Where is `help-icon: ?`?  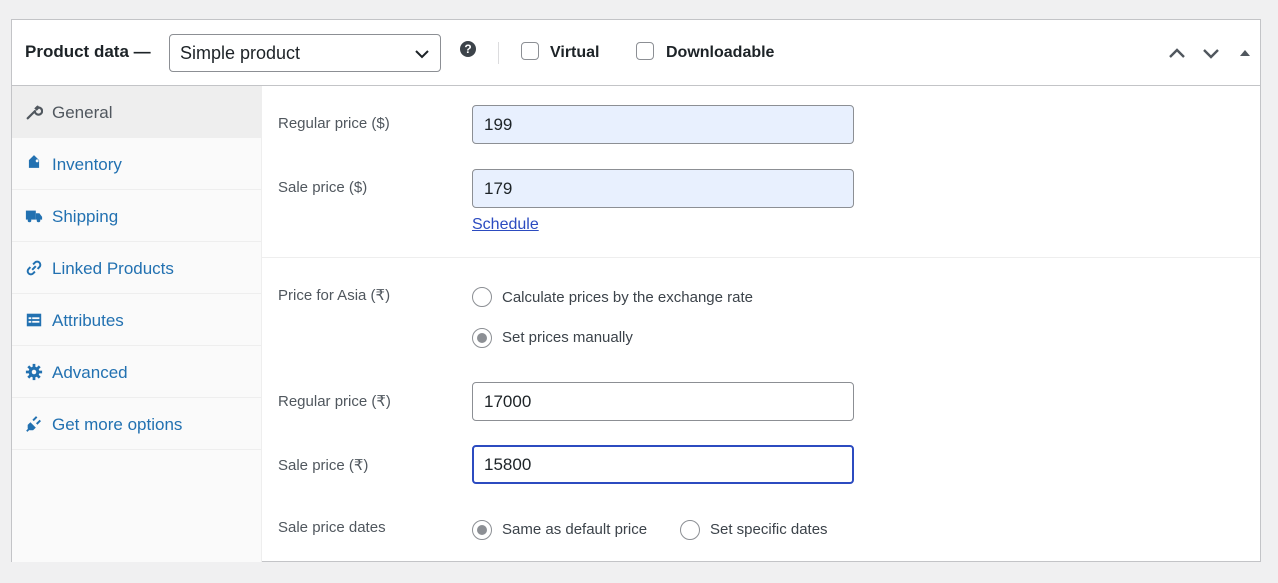
help-icon: ? is located at coordinates (468, 49).